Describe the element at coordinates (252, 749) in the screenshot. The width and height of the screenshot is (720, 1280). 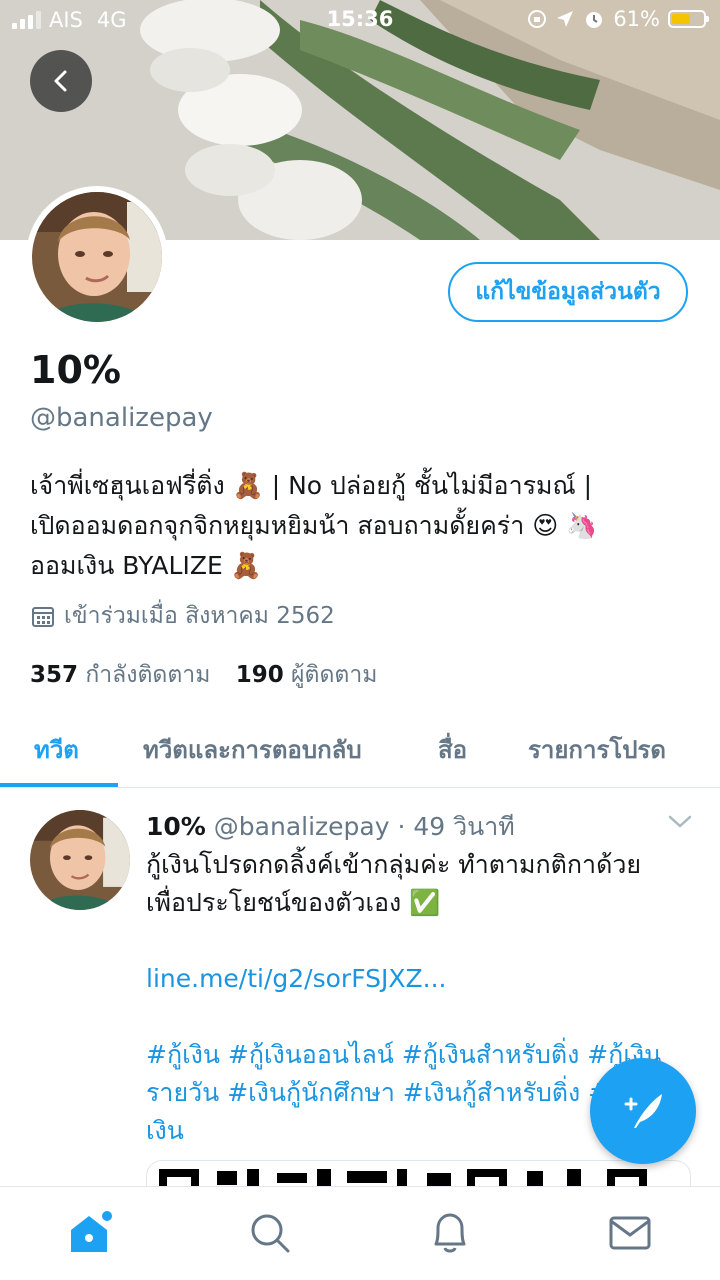
I see `tab-tweets-and-replies: ทวีตและการตอบกลับ` at that location.